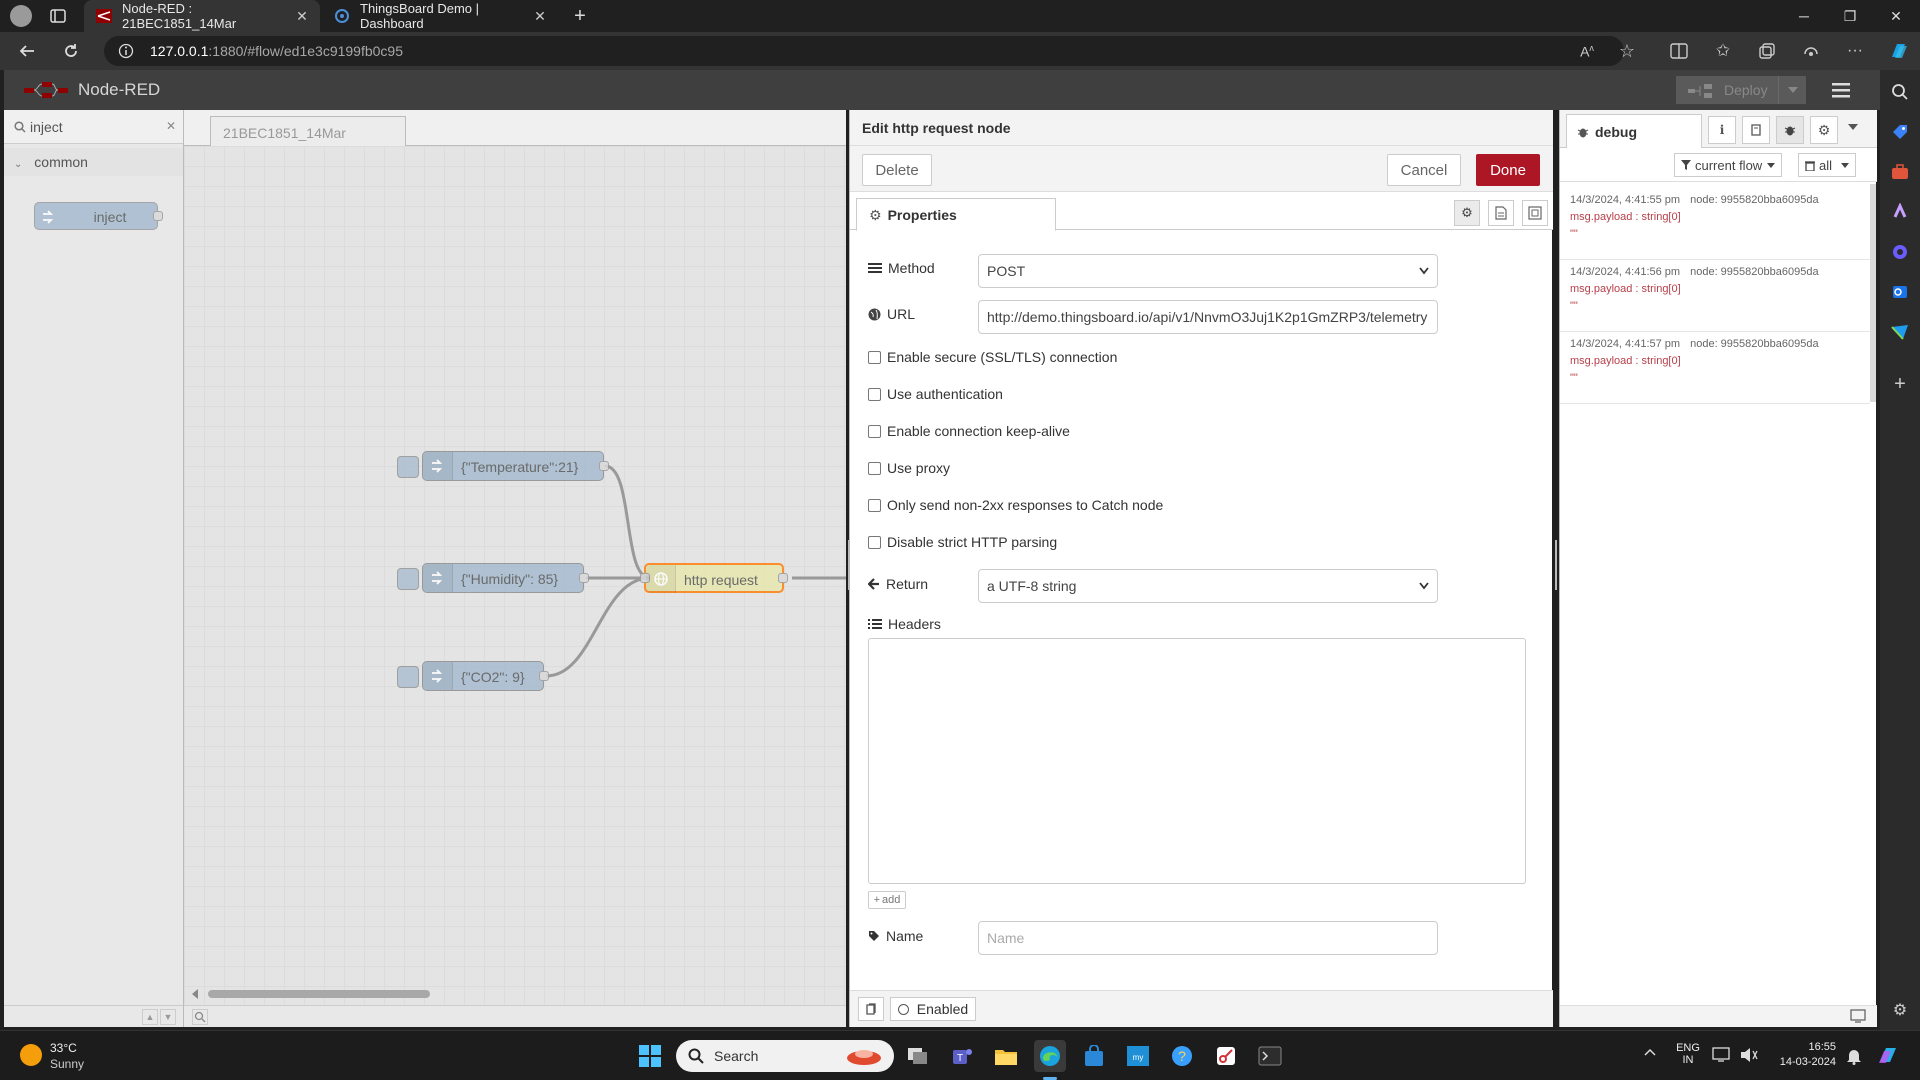 Image resolution: width=1920 pixels, height=1080 pixels. I want to click on horizontal-scrollbar, so click(319, 994).